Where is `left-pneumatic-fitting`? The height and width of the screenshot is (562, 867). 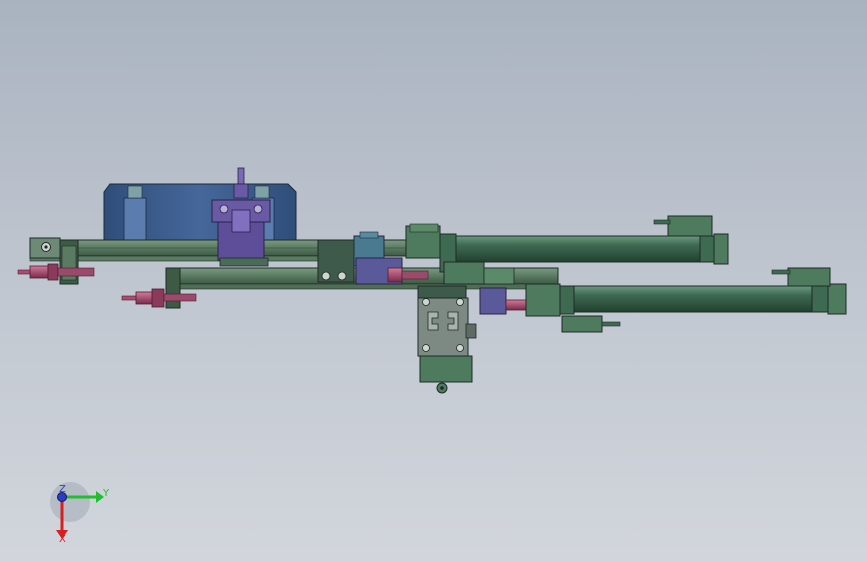 left-pneumatic-fitting is located at coordinates (56, 272).